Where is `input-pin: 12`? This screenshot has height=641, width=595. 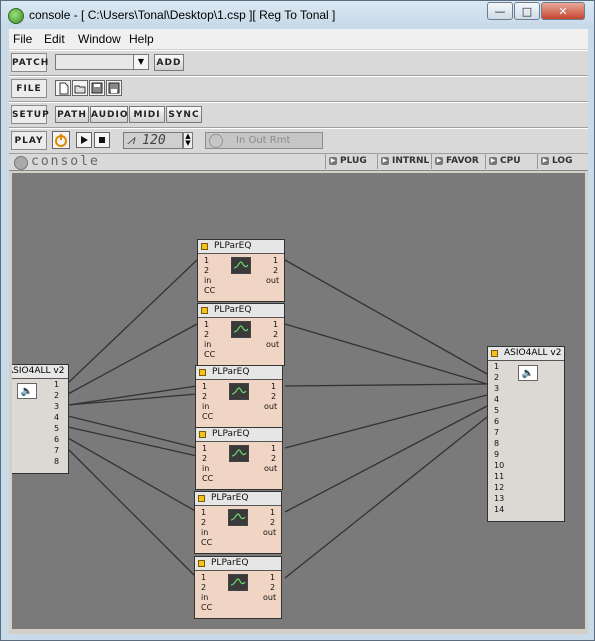 input-pin: 12 is located at coordinates (499, 488).